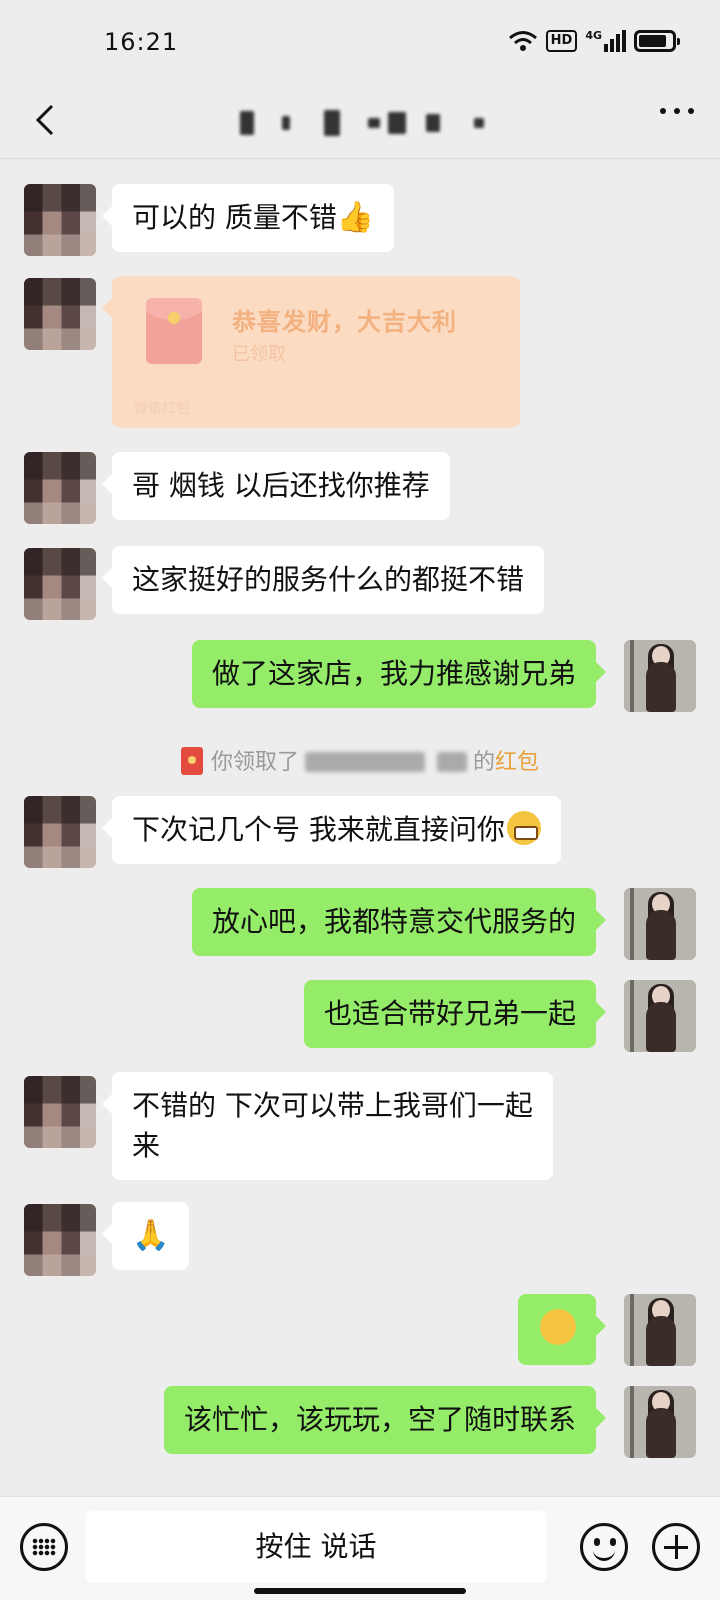  I want to click on plus-icon, so click(676, 1547).